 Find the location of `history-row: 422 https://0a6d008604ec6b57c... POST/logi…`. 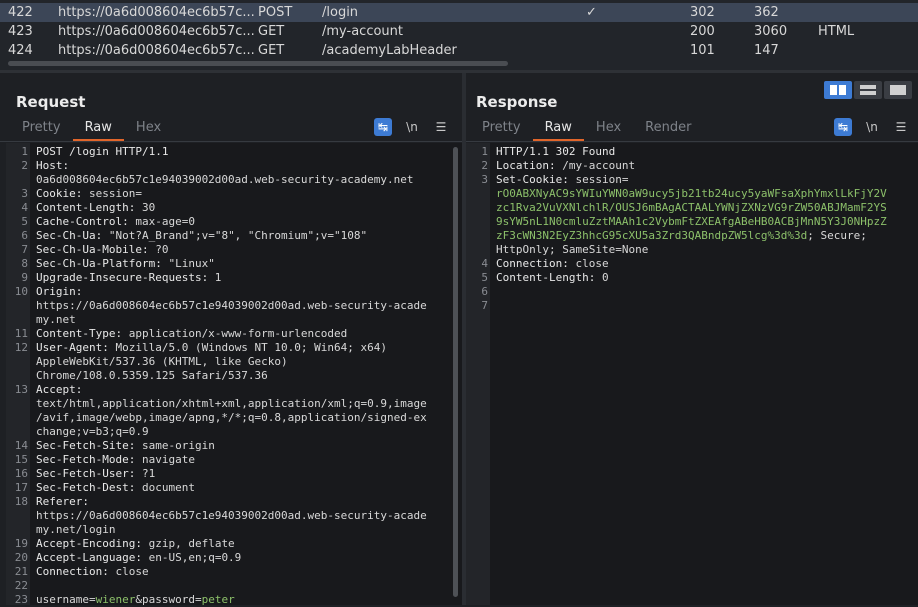

history-row: 422 https://0a6d008604ec6b57c... POST/logi… is located at coordinates (459, 12).